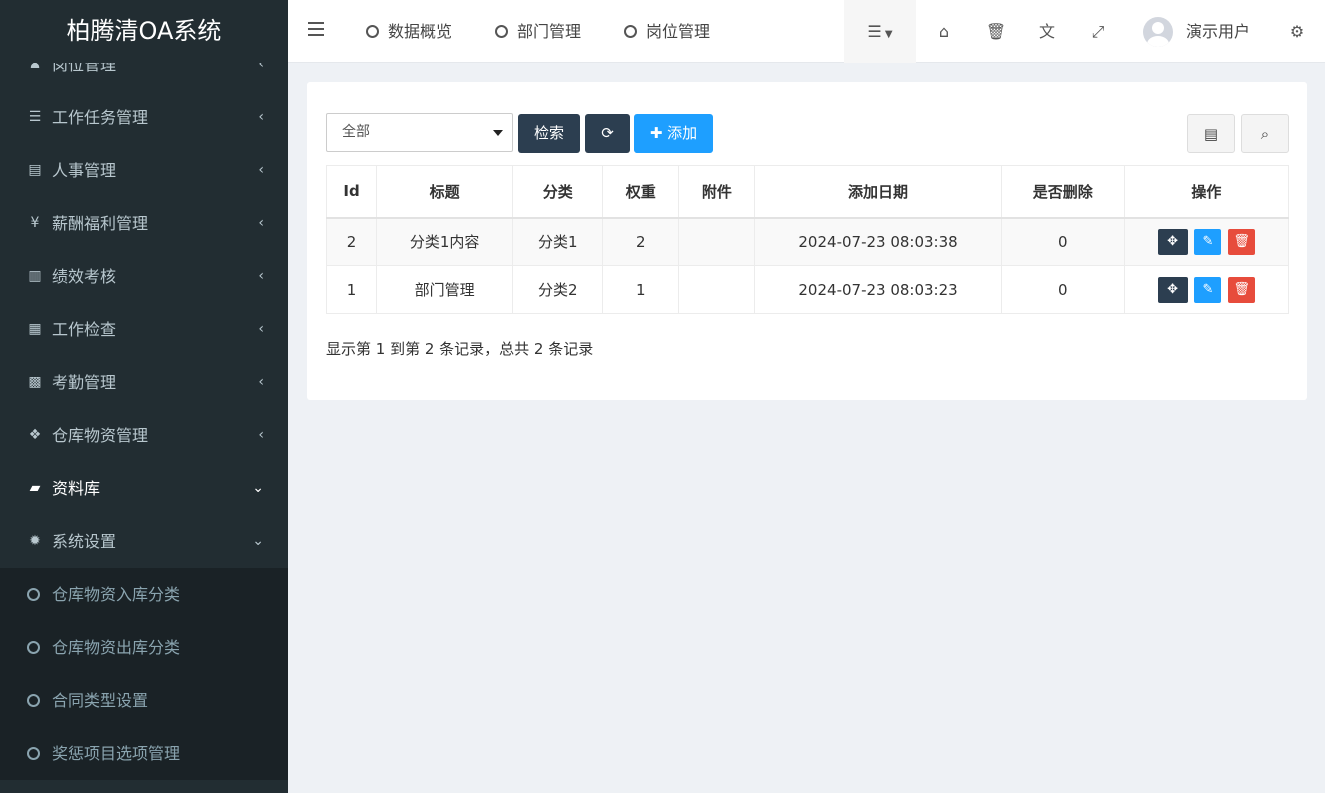 The height and width of the screenshot is (793, 1325). What do you see at coordinates (116, 753) in the screenshot?
I see `submenu-item-label: 奖惩项目选项管理` at bounding box center [116, 753].